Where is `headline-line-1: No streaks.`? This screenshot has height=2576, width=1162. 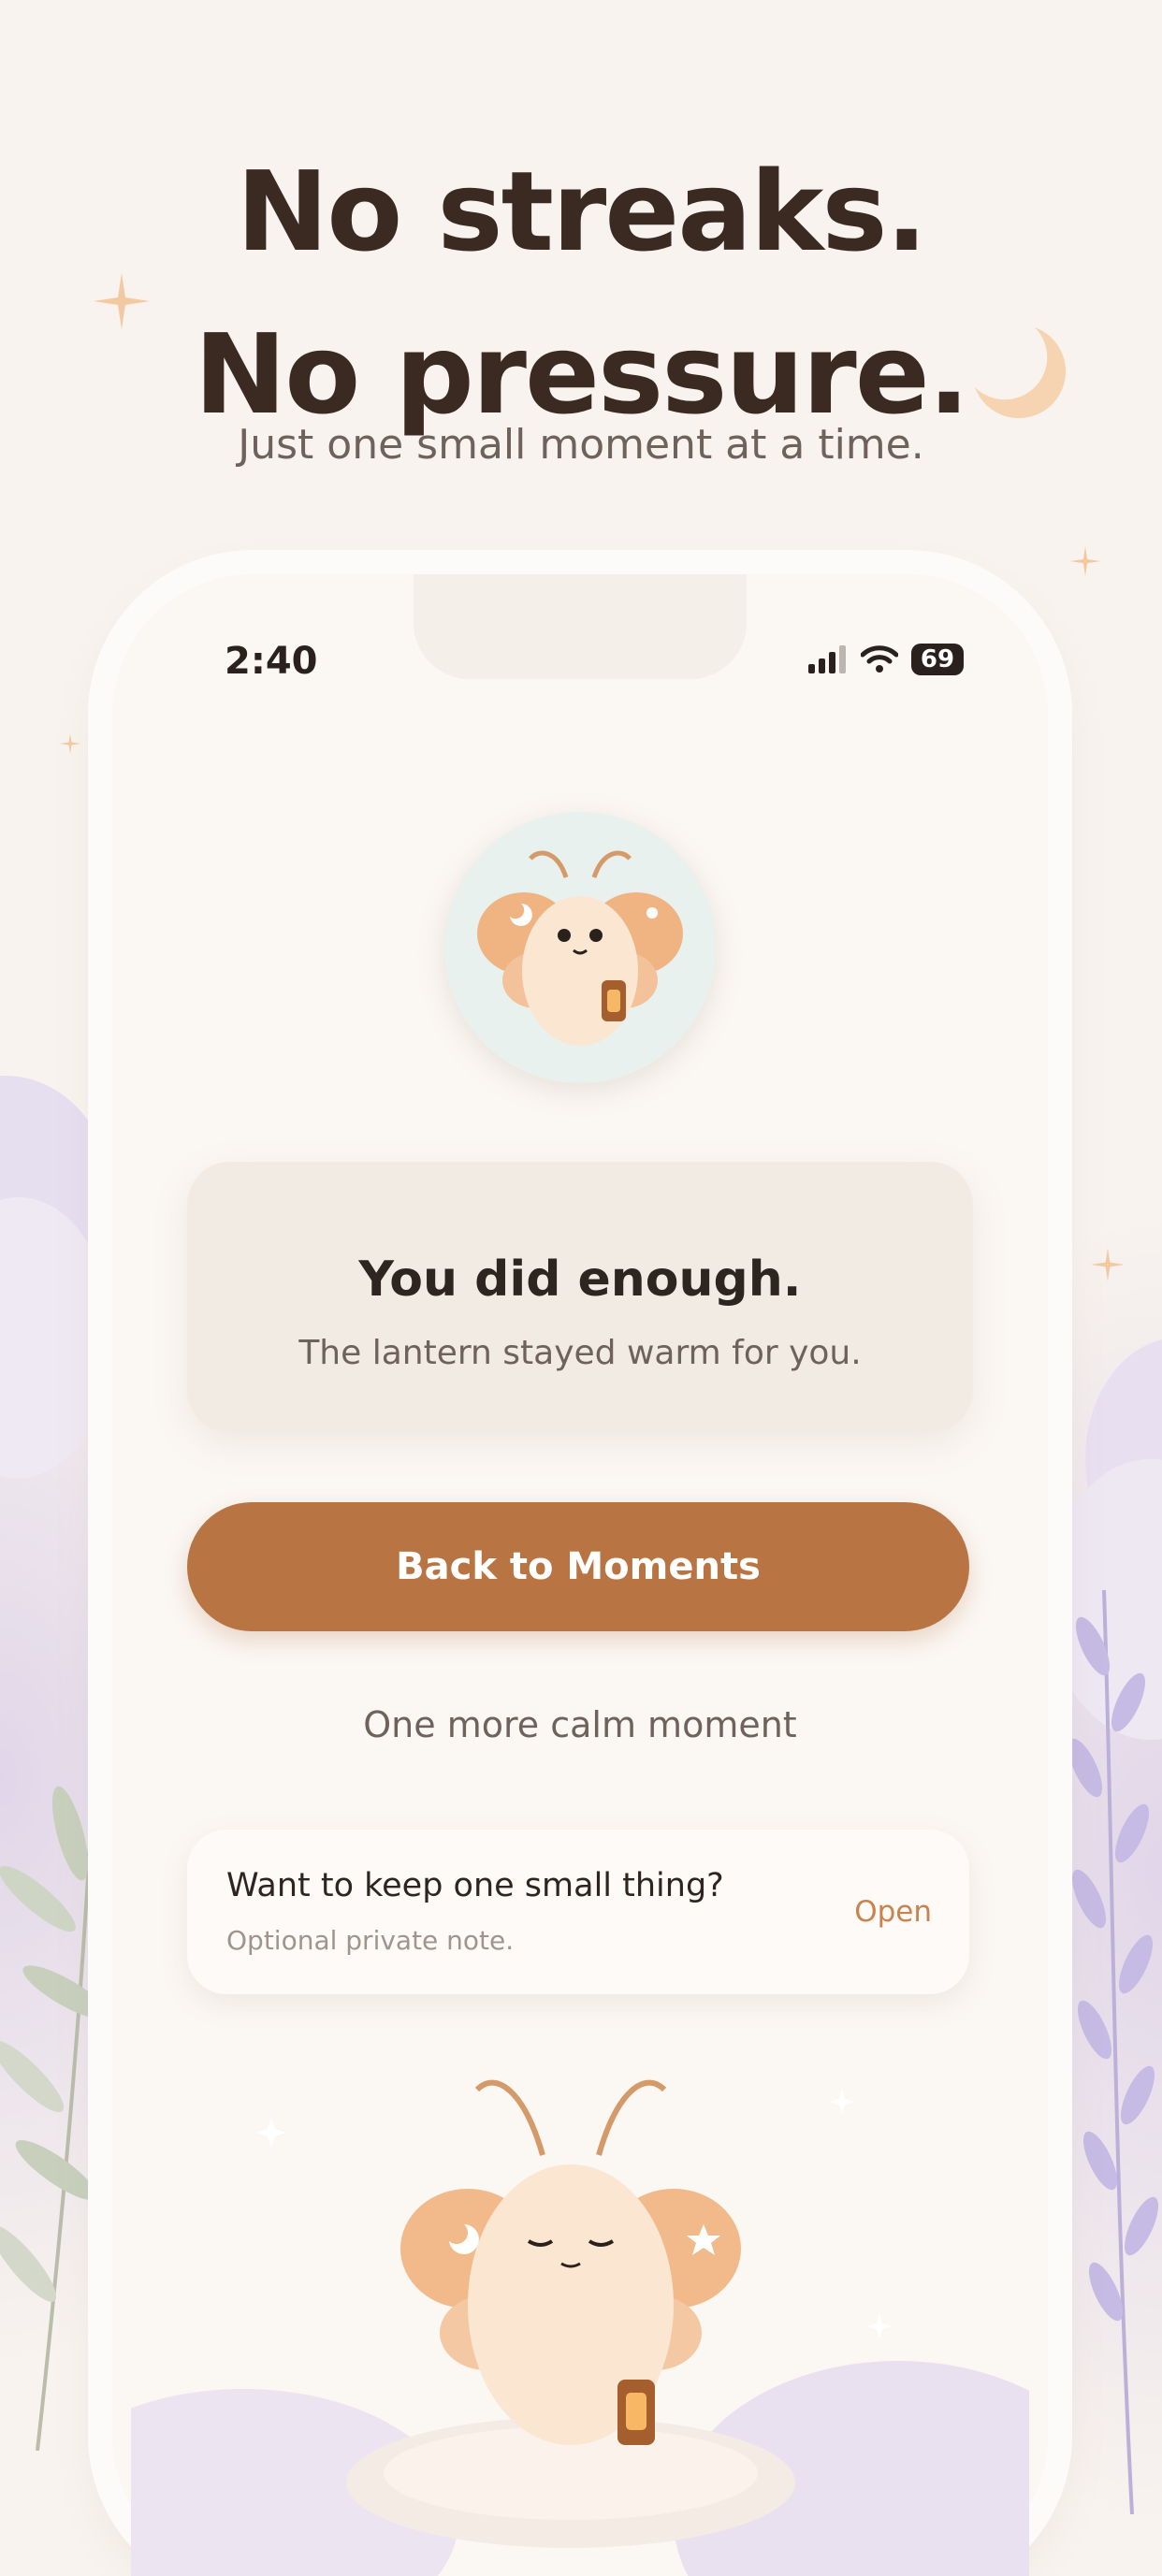
headline-line-1: No streaks. is located at coordinates (582, 211).